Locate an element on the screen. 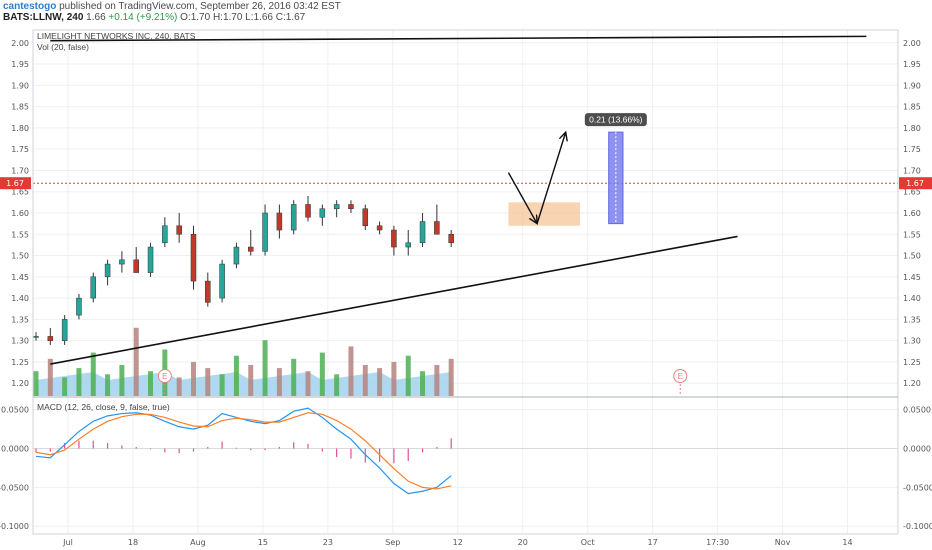 Image resolution: width=932 pixels, height=550 pixels. macd-tick-right: 0.0500 is located at coordinates (917, 410).